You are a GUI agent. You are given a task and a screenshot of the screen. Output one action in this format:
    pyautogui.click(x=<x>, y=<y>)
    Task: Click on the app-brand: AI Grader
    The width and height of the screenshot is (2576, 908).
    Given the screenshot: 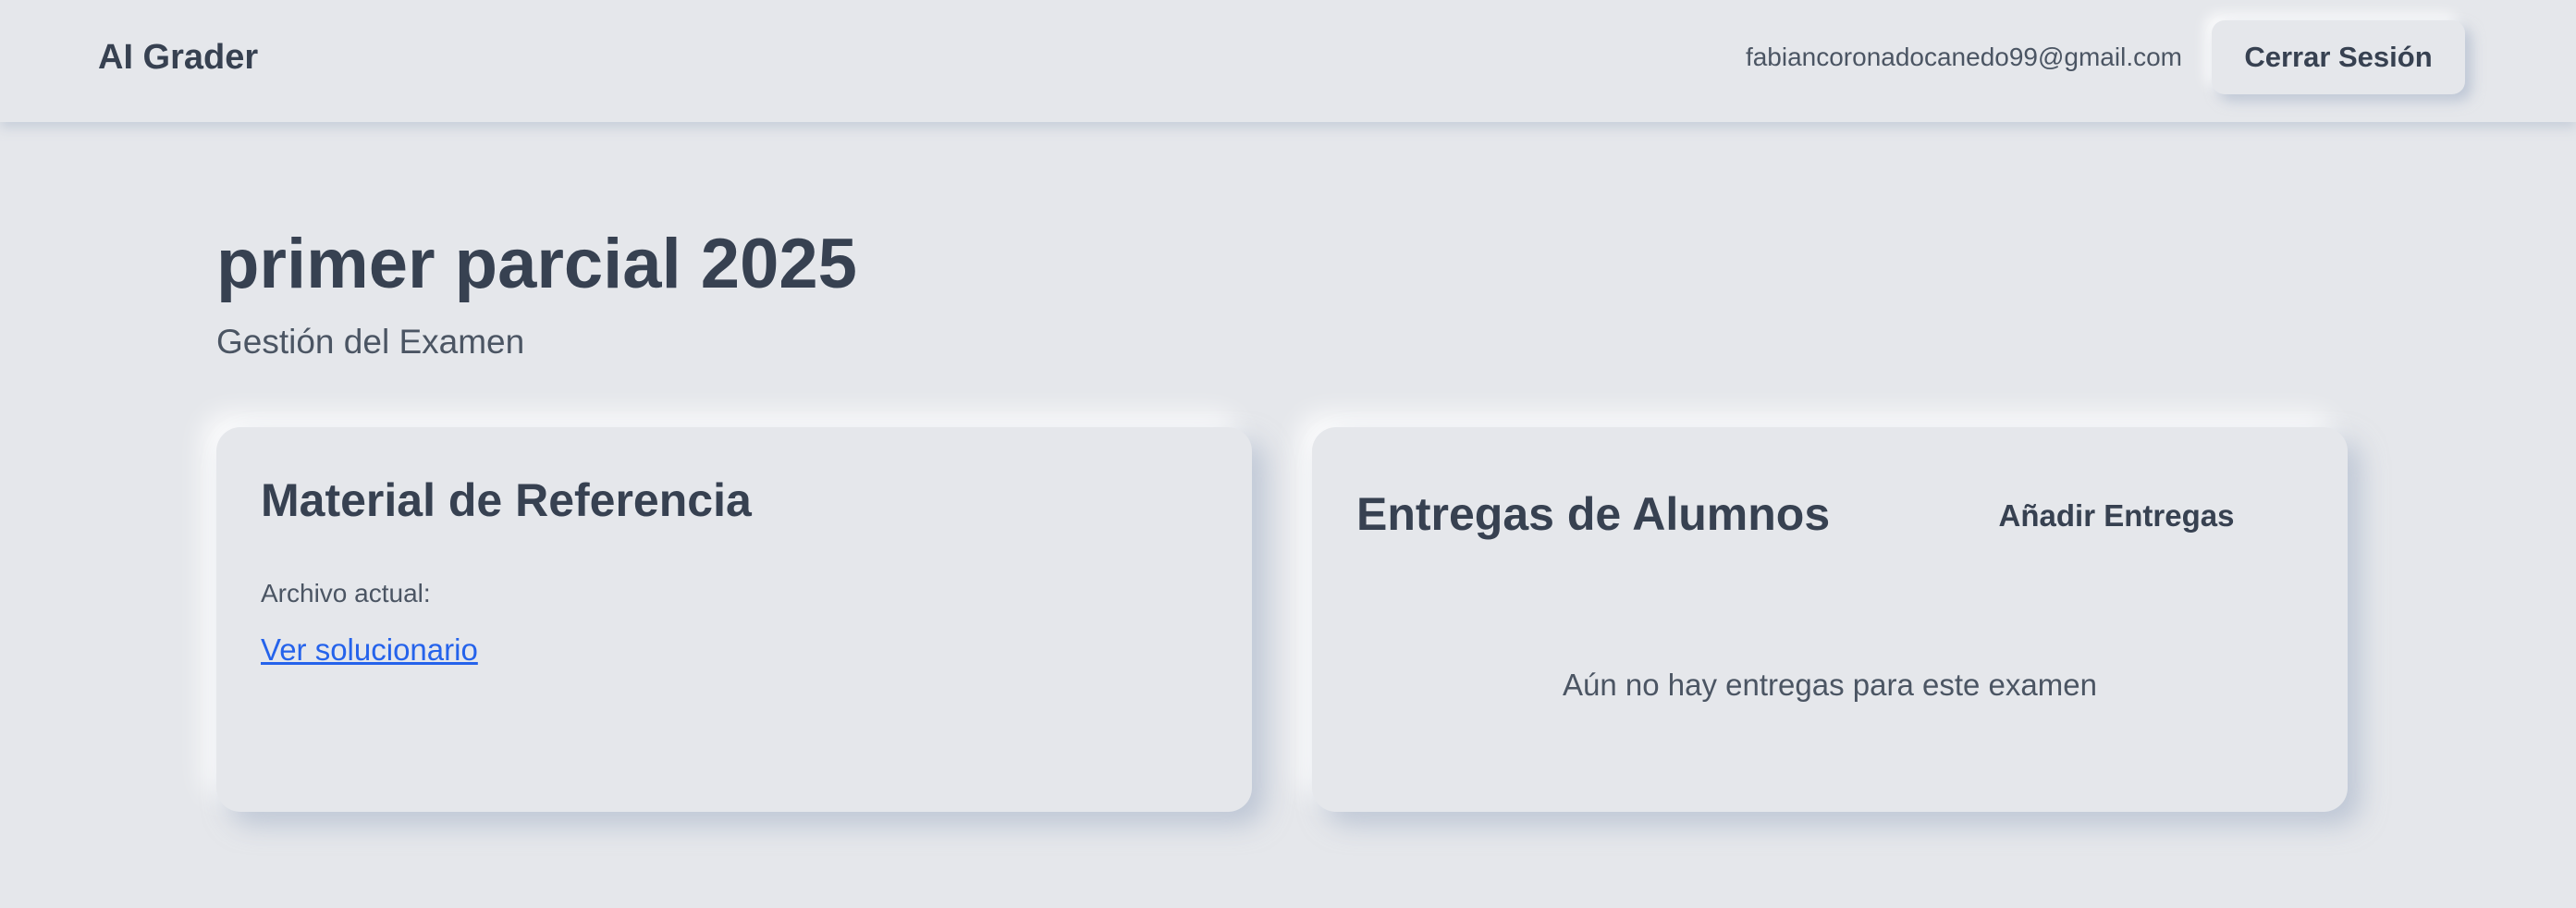 What is the action you would take?
    pyautogui.click(x=178, y=58)
    